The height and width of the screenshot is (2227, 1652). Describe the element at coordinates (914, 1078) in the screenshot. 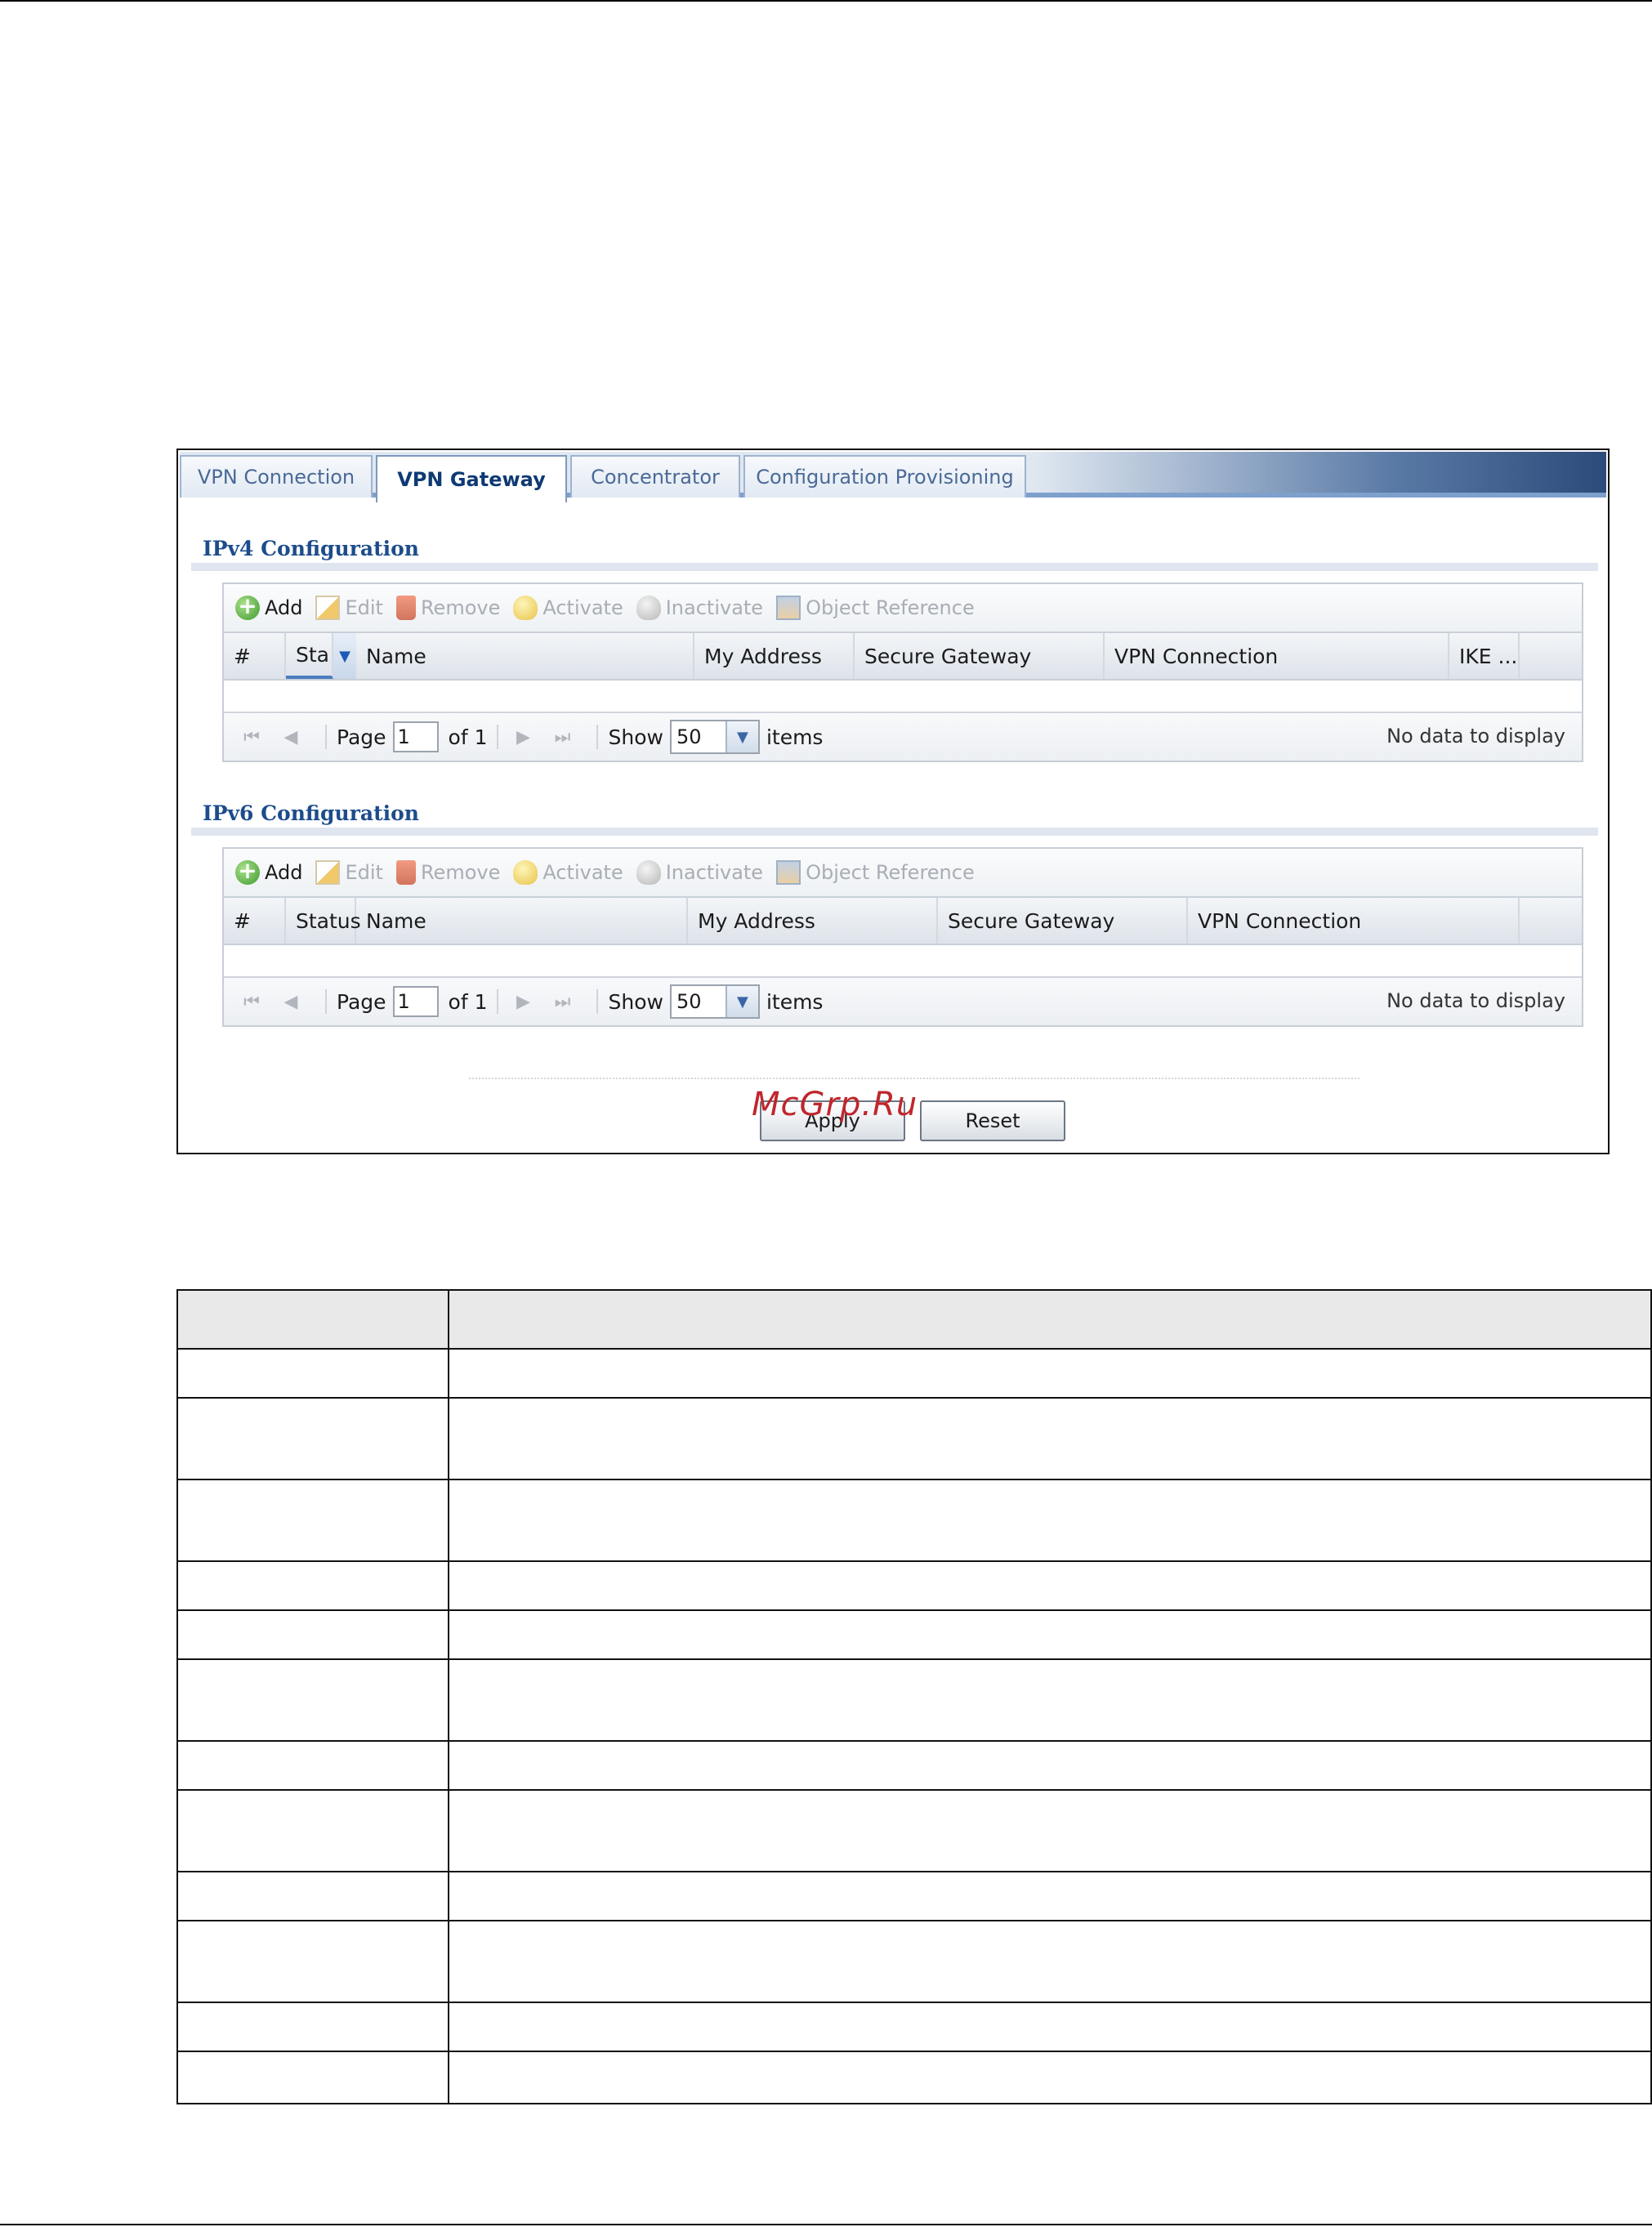

I see `button-divider` at that location.